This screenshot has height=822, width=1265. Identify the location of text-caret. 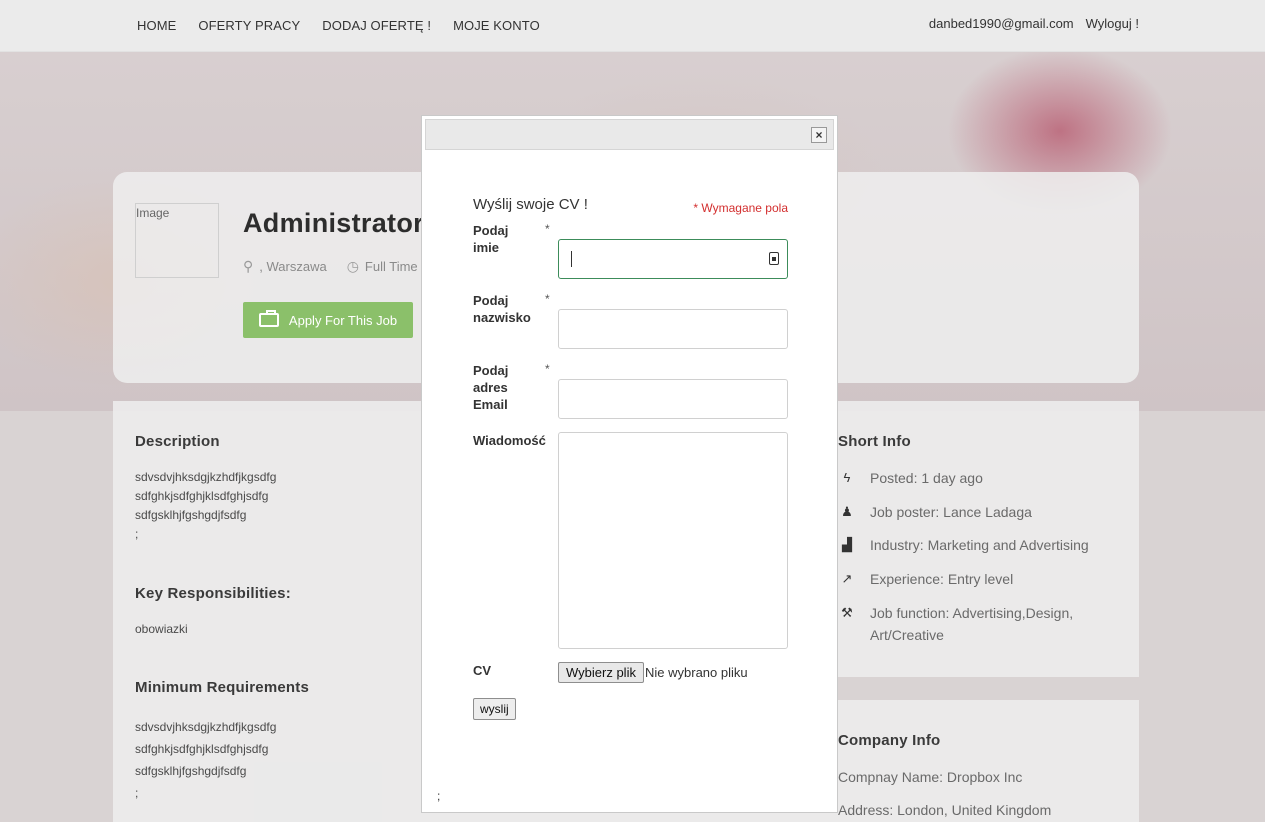
(571, 259).